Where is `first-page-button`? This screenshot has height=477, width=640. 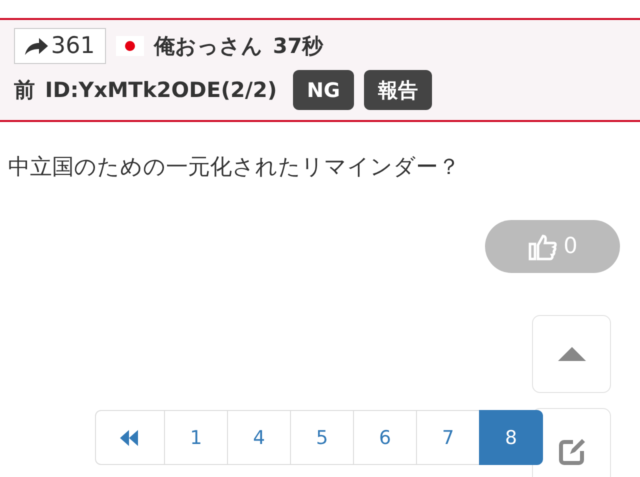 first-page-button is located at coordinates (130, 437).